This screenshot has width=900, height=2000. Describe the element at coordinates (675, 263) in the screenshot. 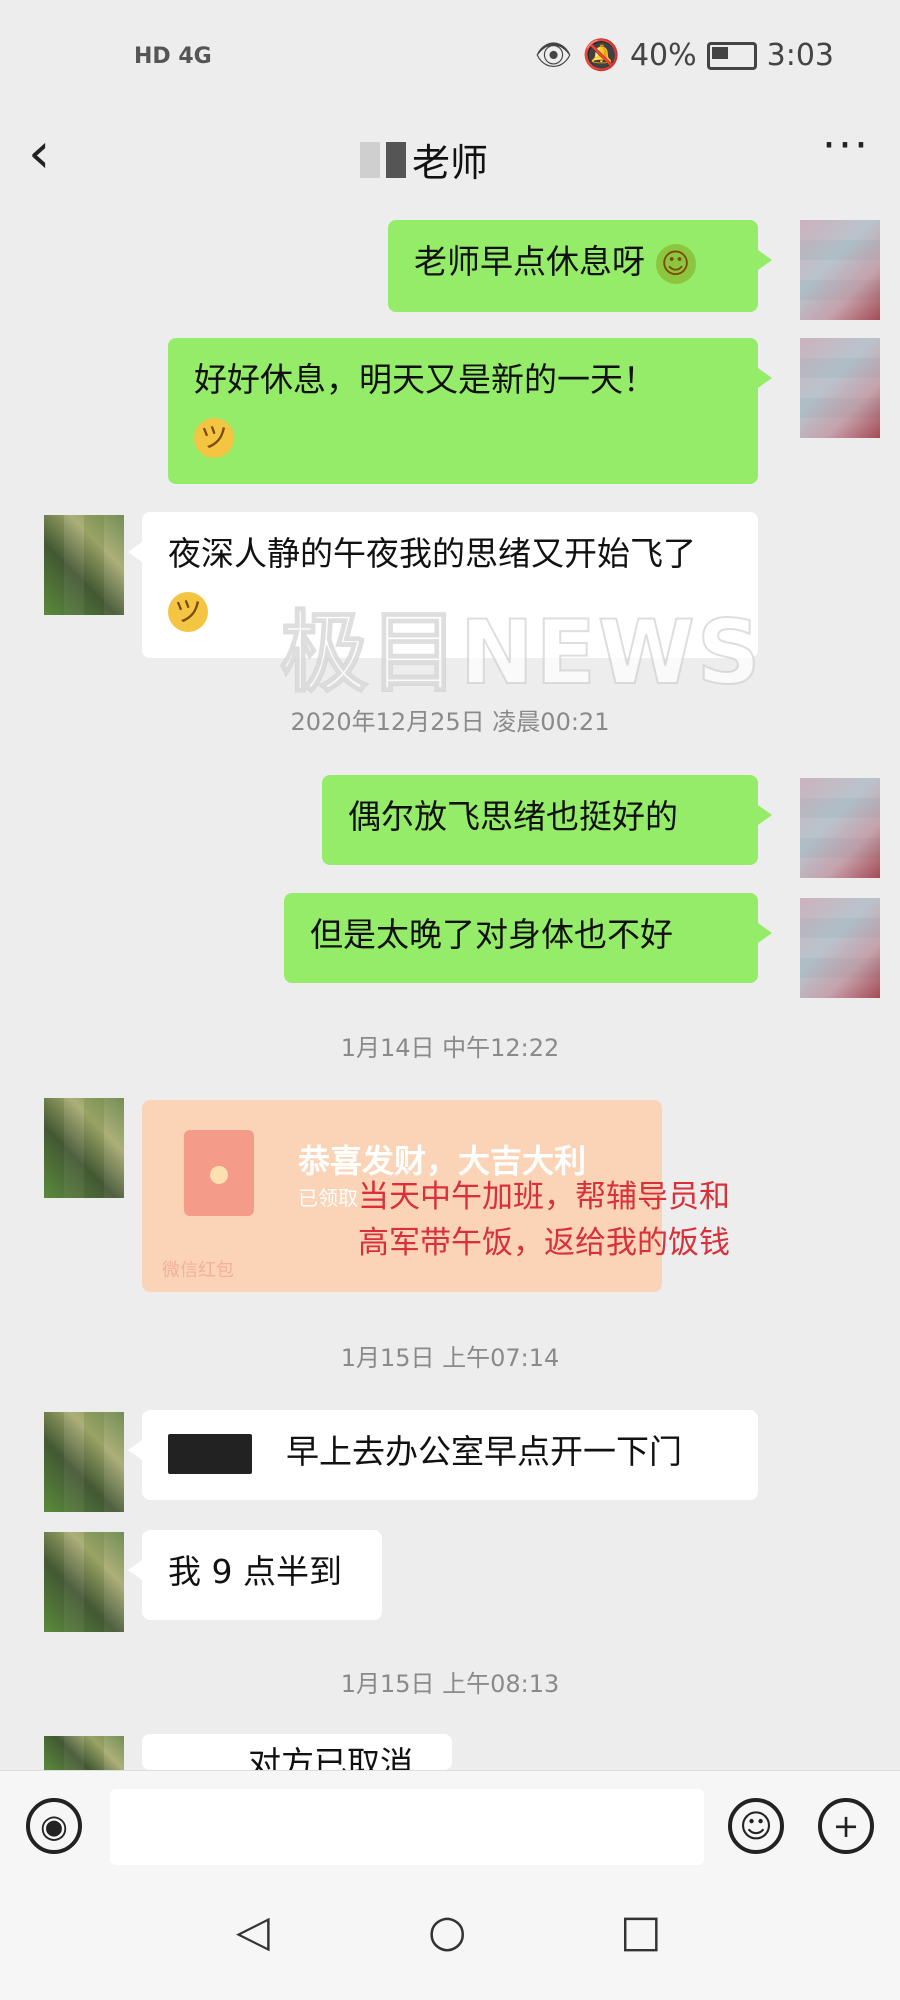

I see `hug-emoji-icon: ☺` at that location.